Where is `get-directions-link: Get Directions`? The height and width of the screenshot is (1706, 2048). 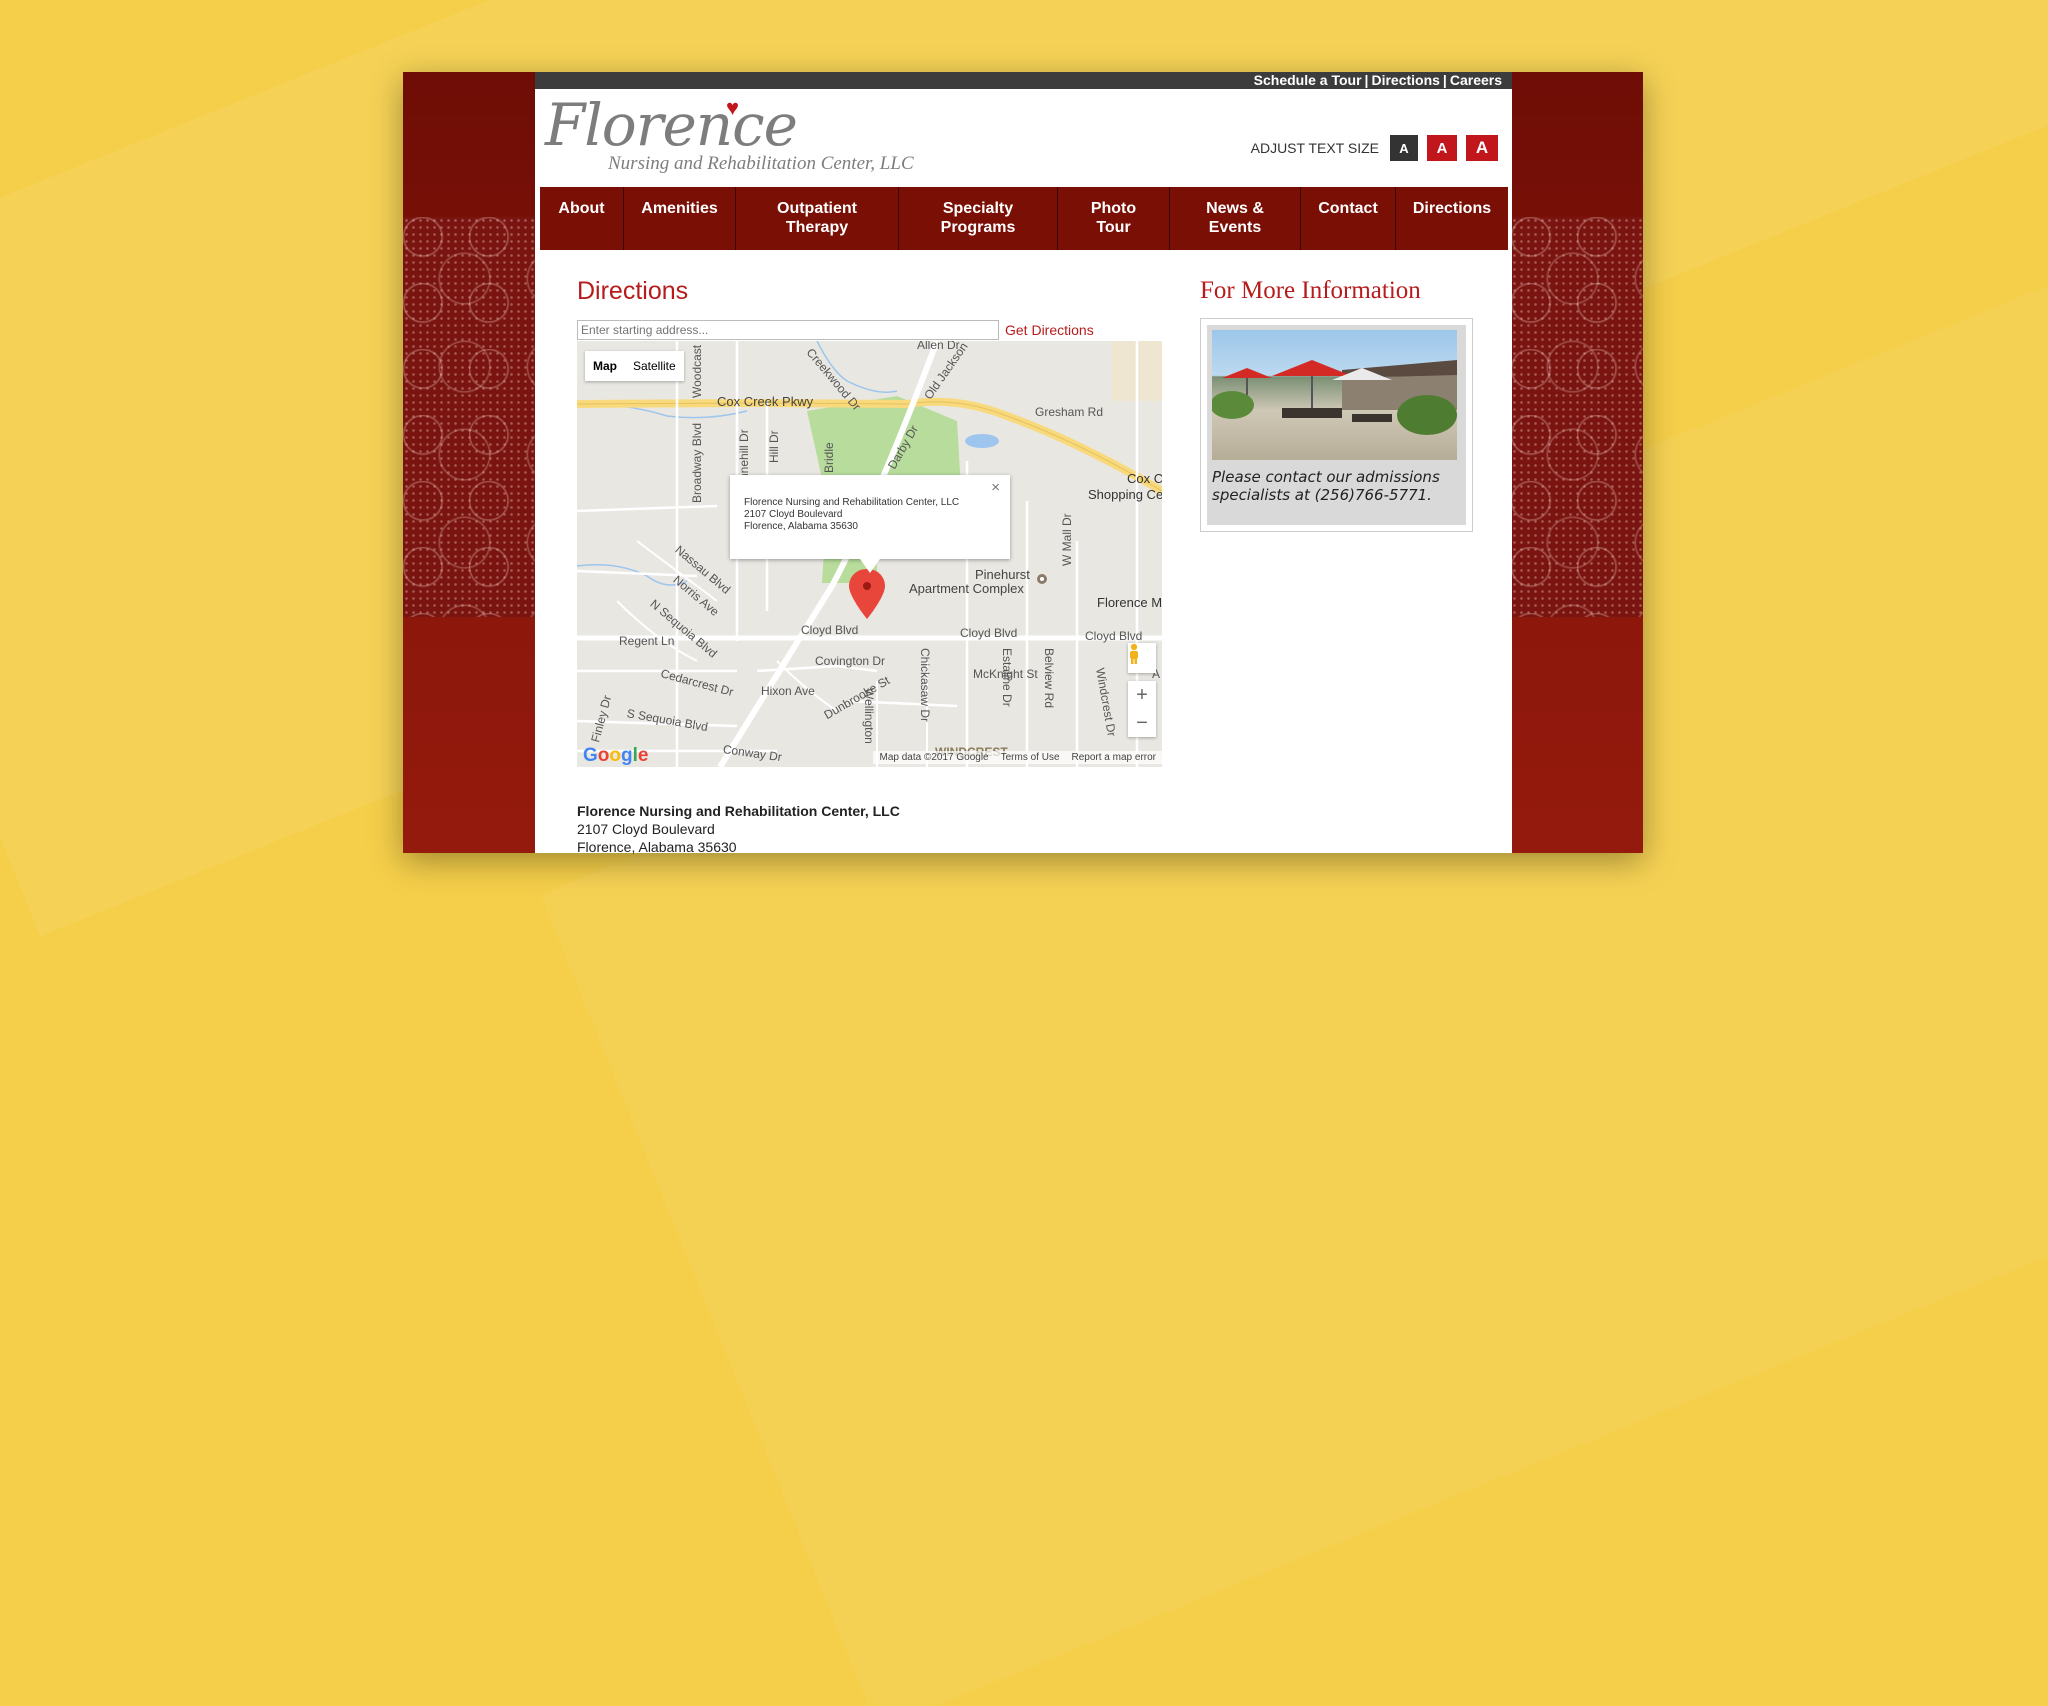
get-directions-link: Get Directions is located at coordinates (1049, 330).